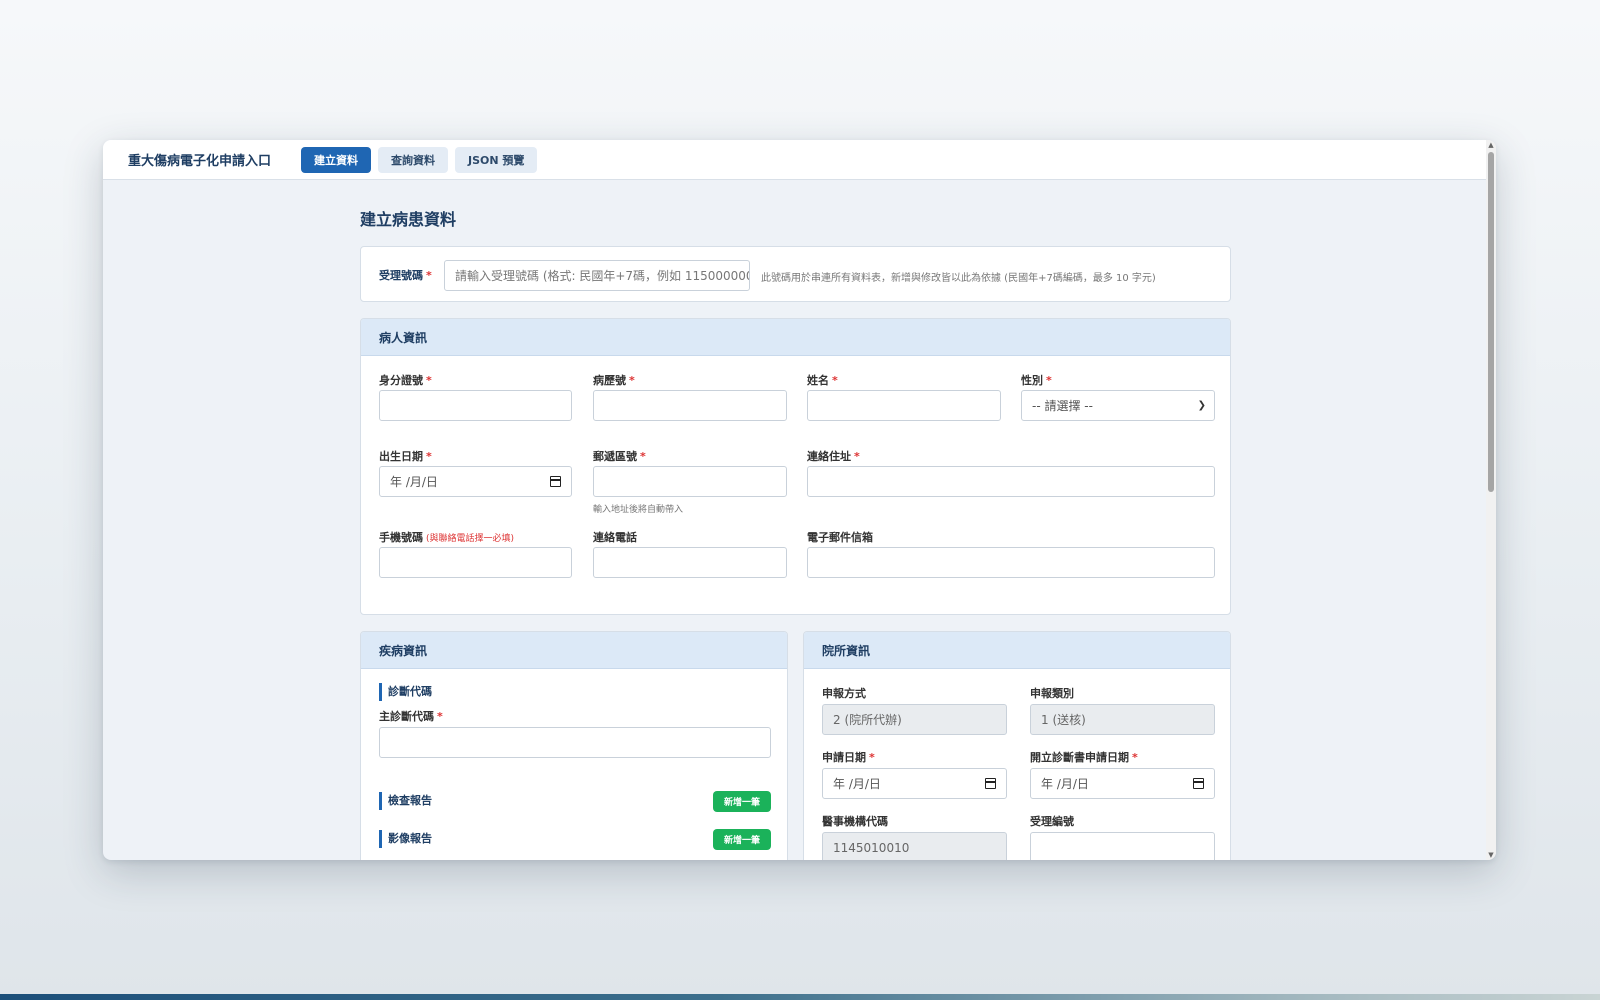 This screenshot has width=1600, height=1000. What do you see at coordinates (848, 757) in the screenshot?
I see `apply-date-label: 申請日期 *` at bounding box center [848, 757].